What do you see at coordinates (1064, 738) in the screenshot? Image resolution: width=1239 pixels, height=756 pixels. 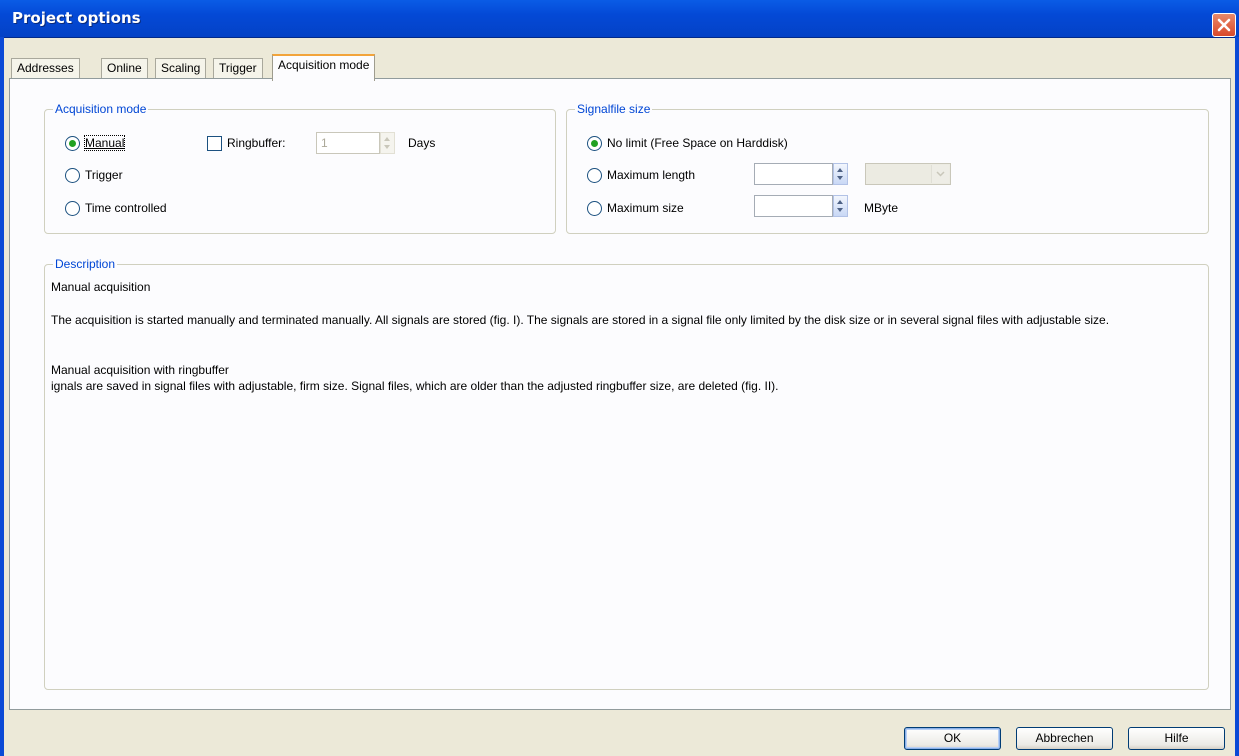 I see `cancel-button: Abbrechen` at bounding box center [1064, 738].